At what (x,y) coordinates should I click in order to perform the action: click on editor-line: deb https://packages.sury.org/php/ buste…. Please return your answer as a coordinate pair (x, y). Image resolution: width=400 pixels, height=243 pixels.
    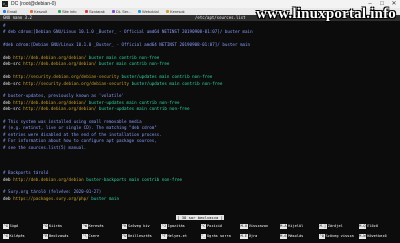
    Looking at the image, I should click on (61, 198).